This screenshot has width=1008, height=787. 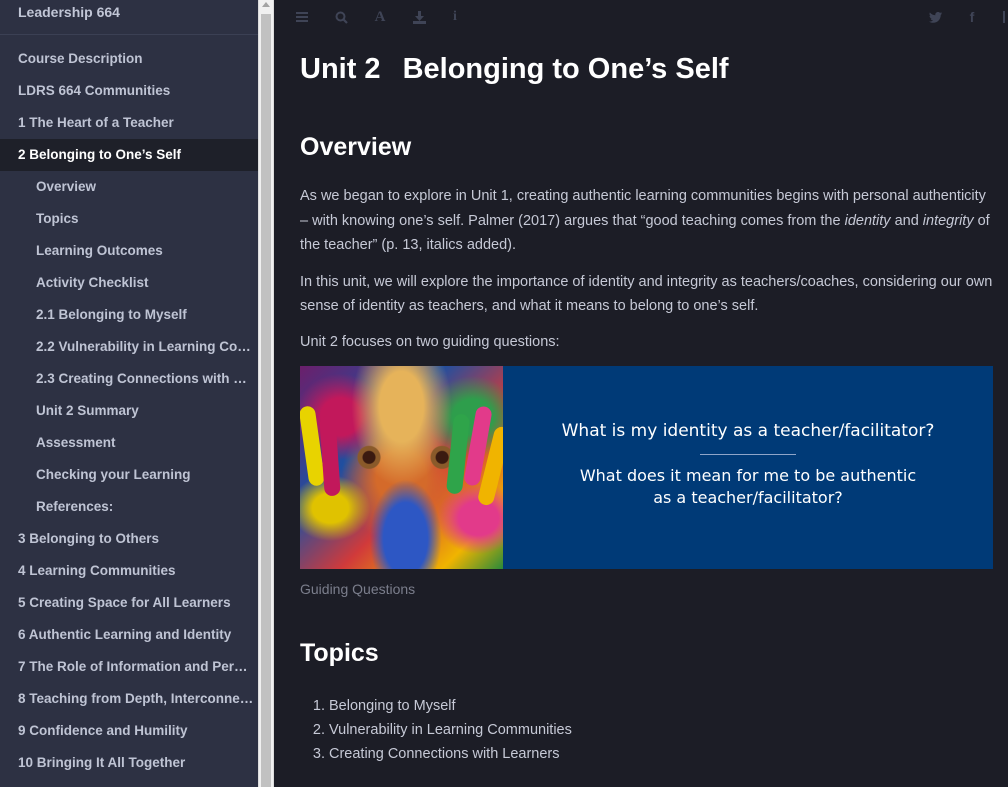 What do you see at coordinates (129, 635) in the screenshot?
I see `sidebar-item: 6 Authentic Learning and Identity` at bounding box center [129, 635].